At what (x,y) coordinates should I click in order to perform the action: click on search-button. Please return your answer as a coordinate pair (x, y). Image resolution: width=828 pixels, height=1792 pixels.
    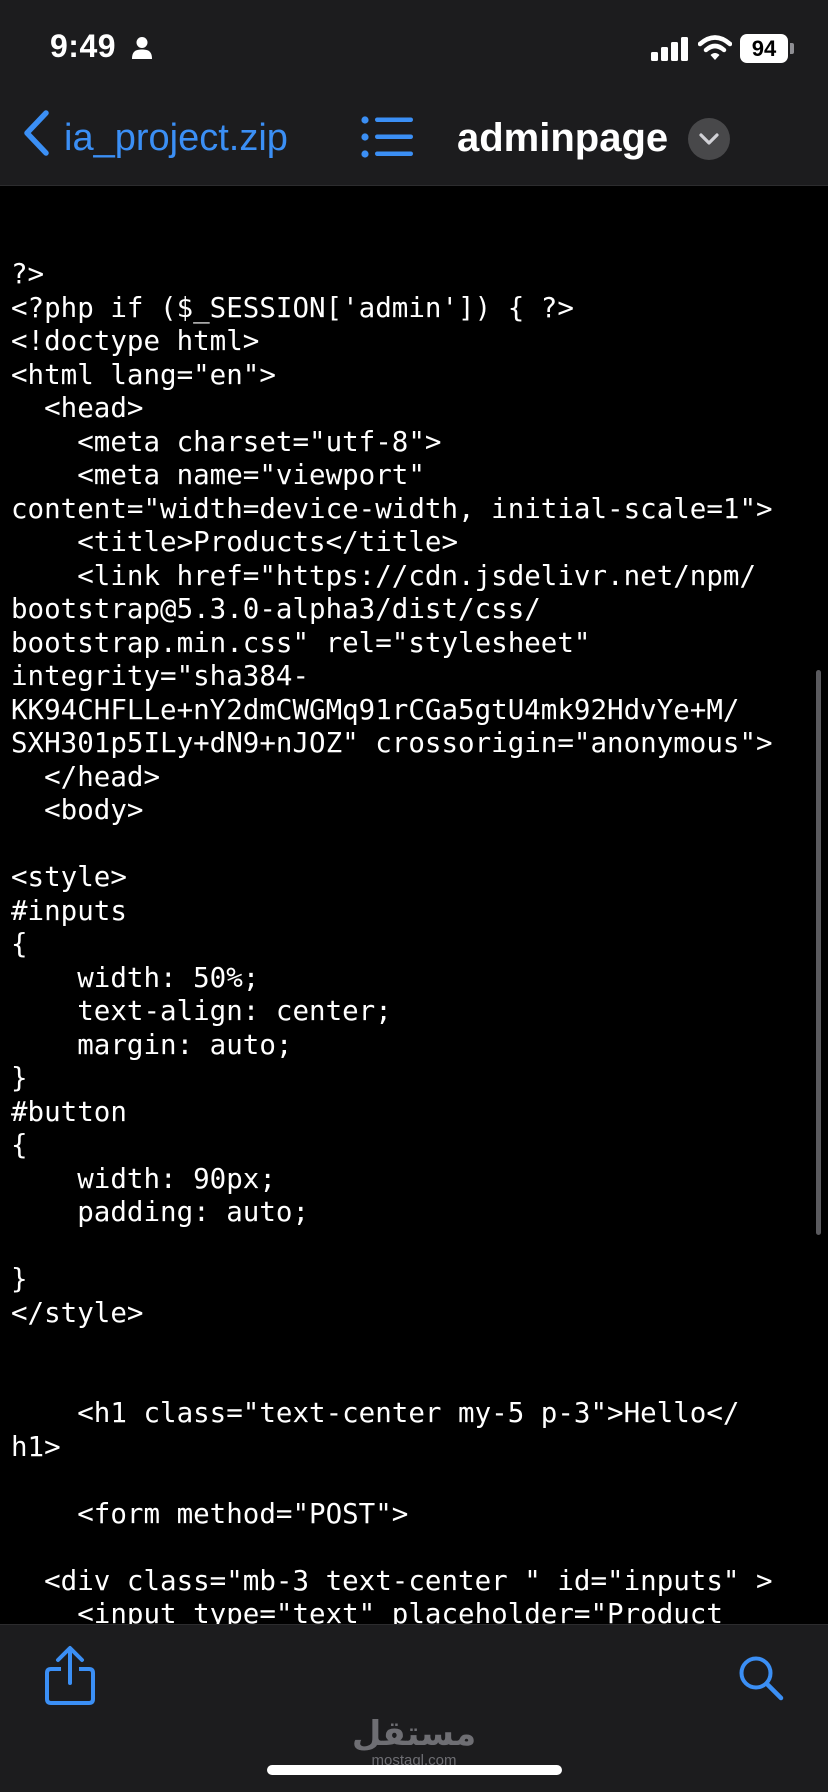
    Looking at the image, I should click on (761, 1680).